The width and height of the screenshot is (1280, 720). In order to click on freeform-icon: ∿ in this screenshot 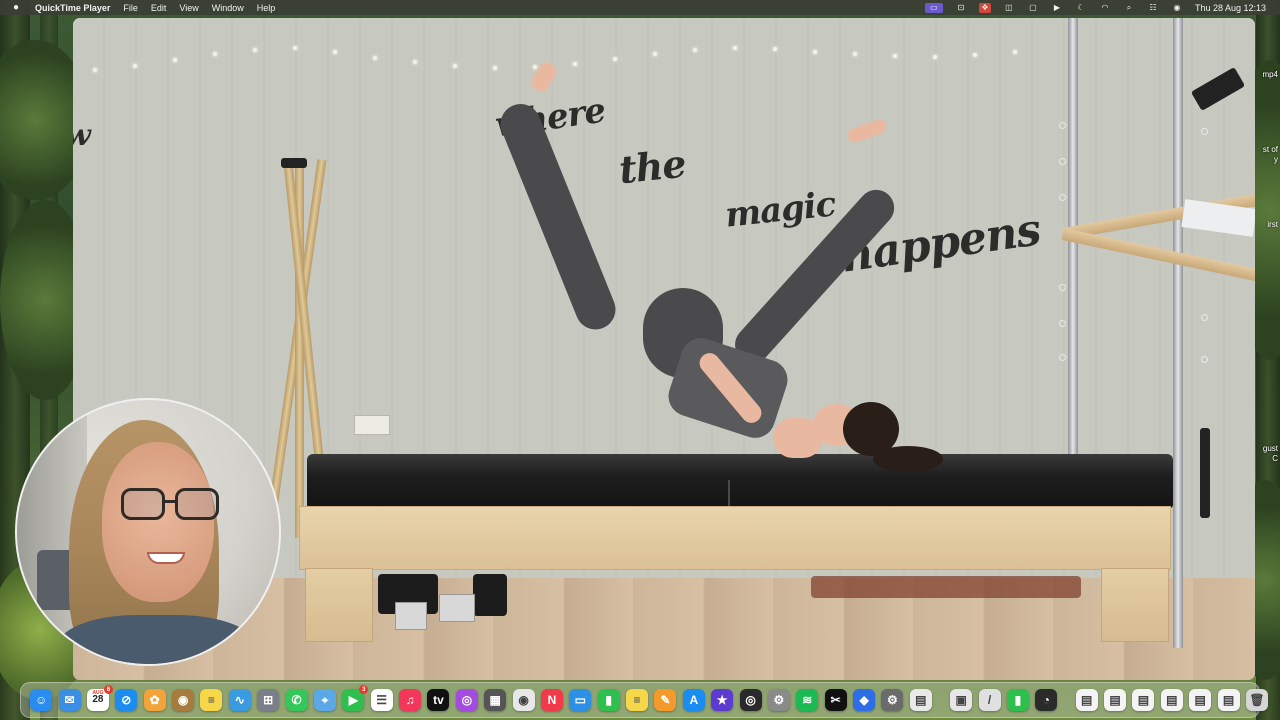, I will do `click(239, 700)`.